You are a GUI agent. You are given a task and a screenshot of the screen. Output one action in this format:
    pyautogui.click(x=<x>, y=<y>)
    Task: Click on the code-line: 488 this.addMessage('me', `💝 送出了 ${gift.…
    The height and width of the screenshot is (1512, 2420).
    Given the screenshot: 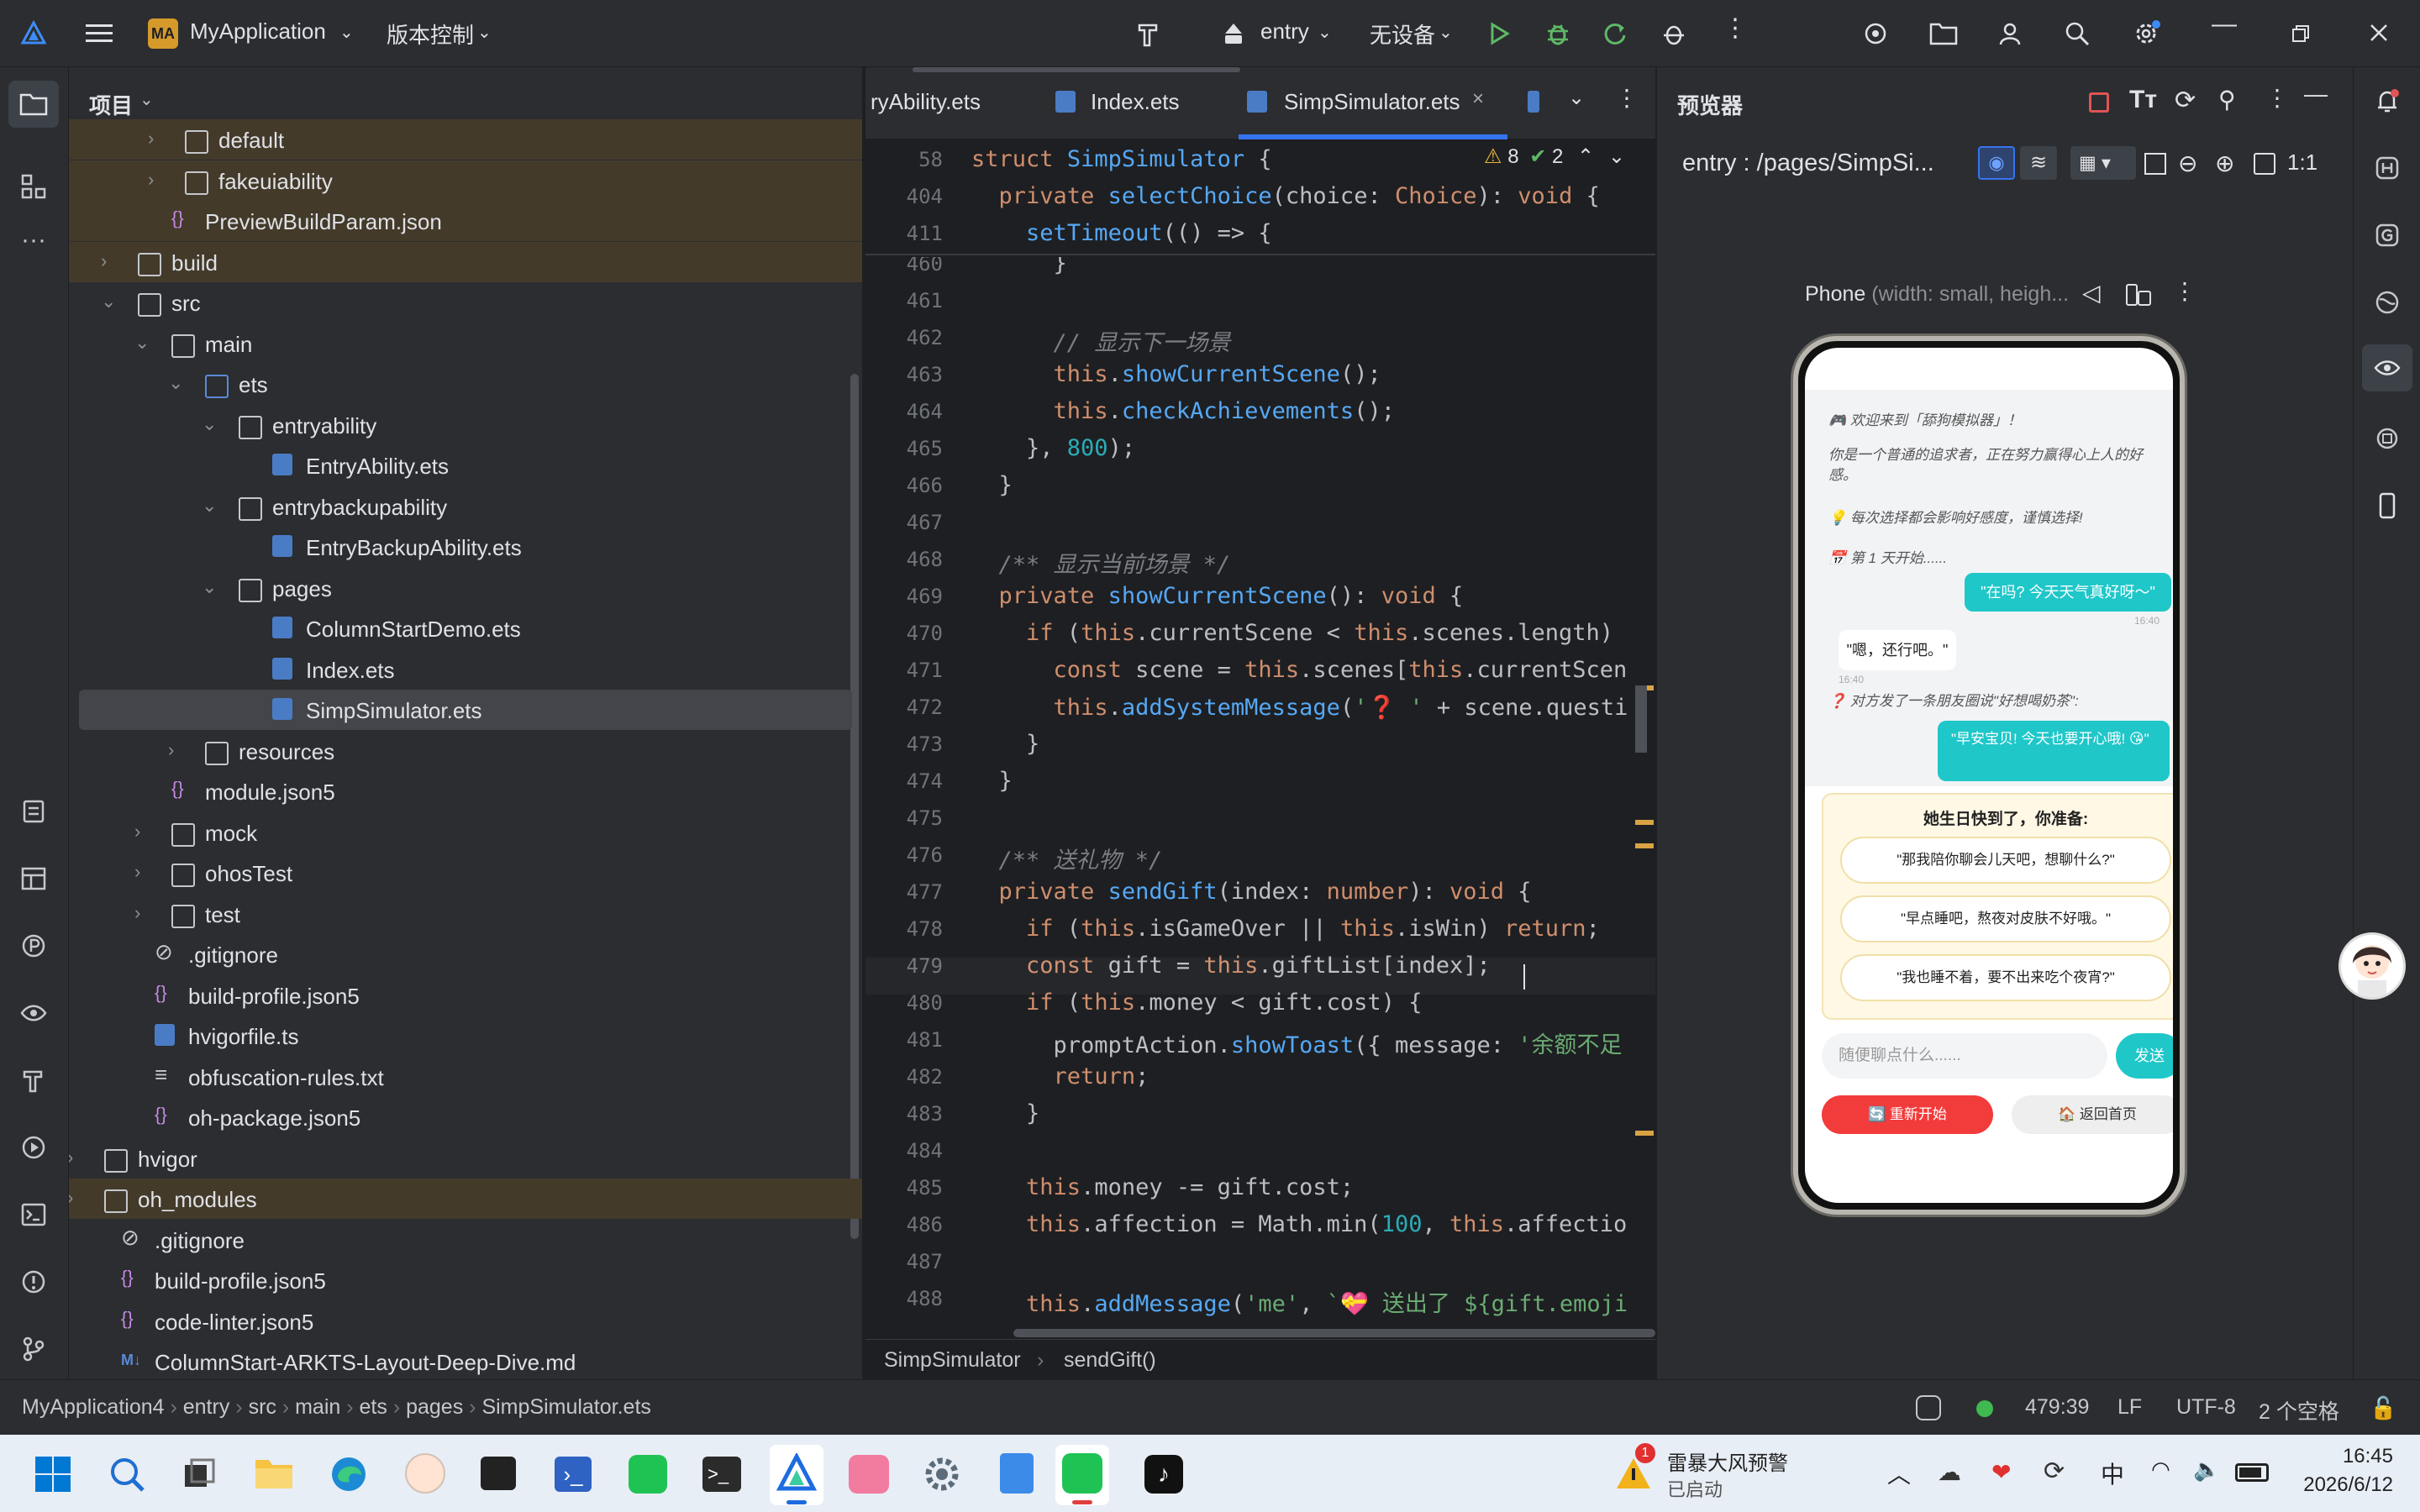 What is the action you would take?
    pyautogui.click(x=1260, y=1298)
    